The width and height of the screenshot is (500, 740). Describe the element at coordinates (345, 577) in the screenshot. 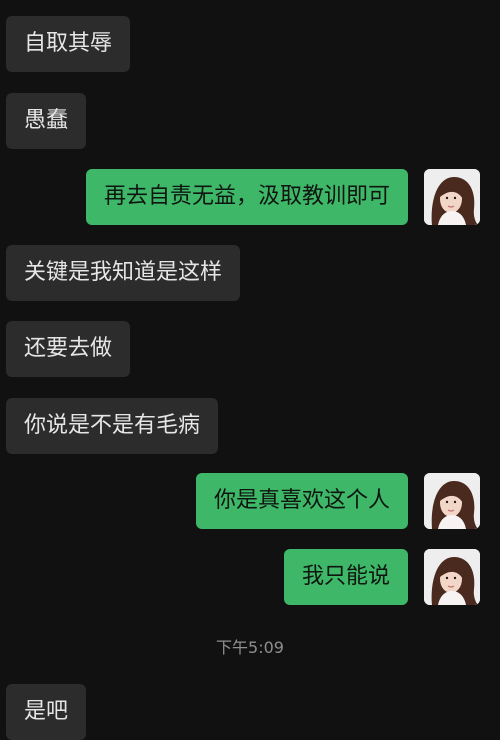

I see `message-bubble-outgoing: 我只能说` at that location.